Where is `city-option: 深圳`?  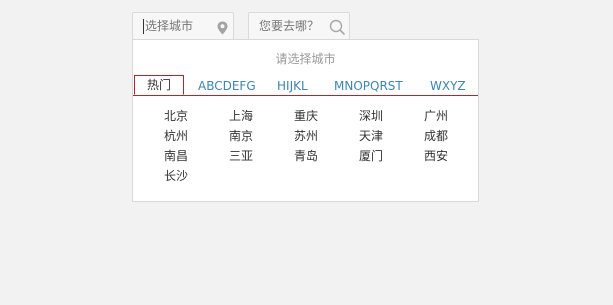 city-option: 深圳 is located at coordinates (371, 116).